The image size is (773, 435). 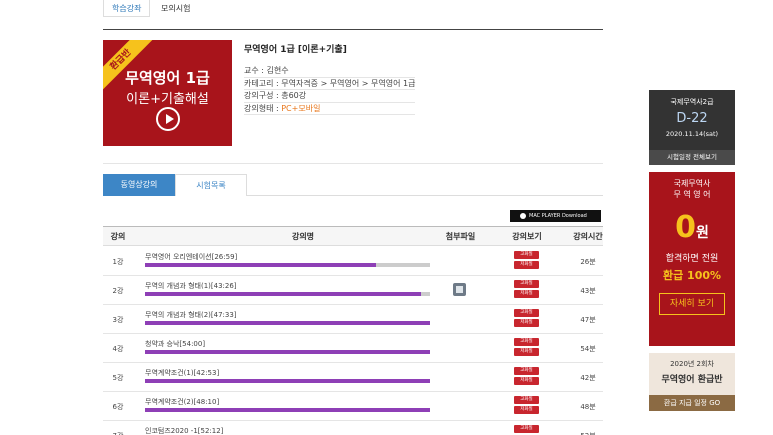 I want to click on exam-dday: D-22, so click(x=692, y=118).